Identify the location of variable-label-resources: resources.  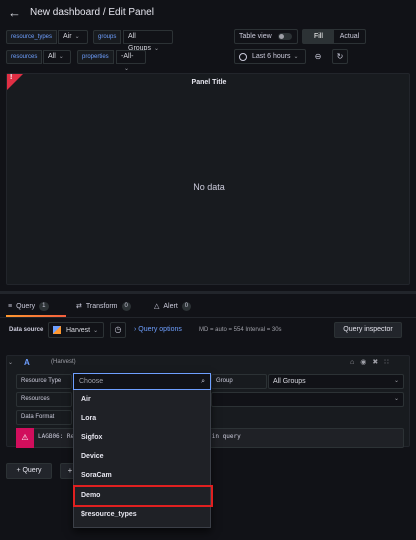
(24, 57).